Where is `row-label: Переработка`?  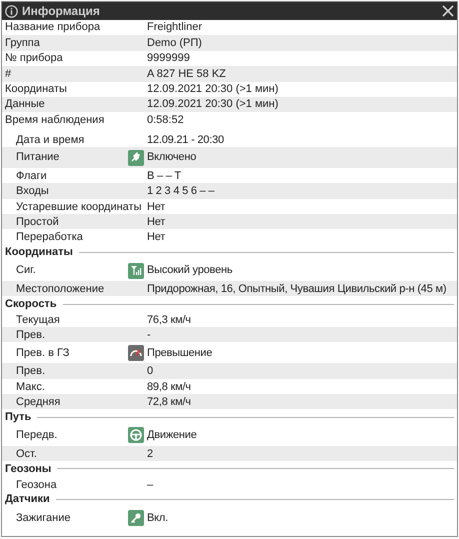
row-label: Переработка is located at coordinates (49, 238).